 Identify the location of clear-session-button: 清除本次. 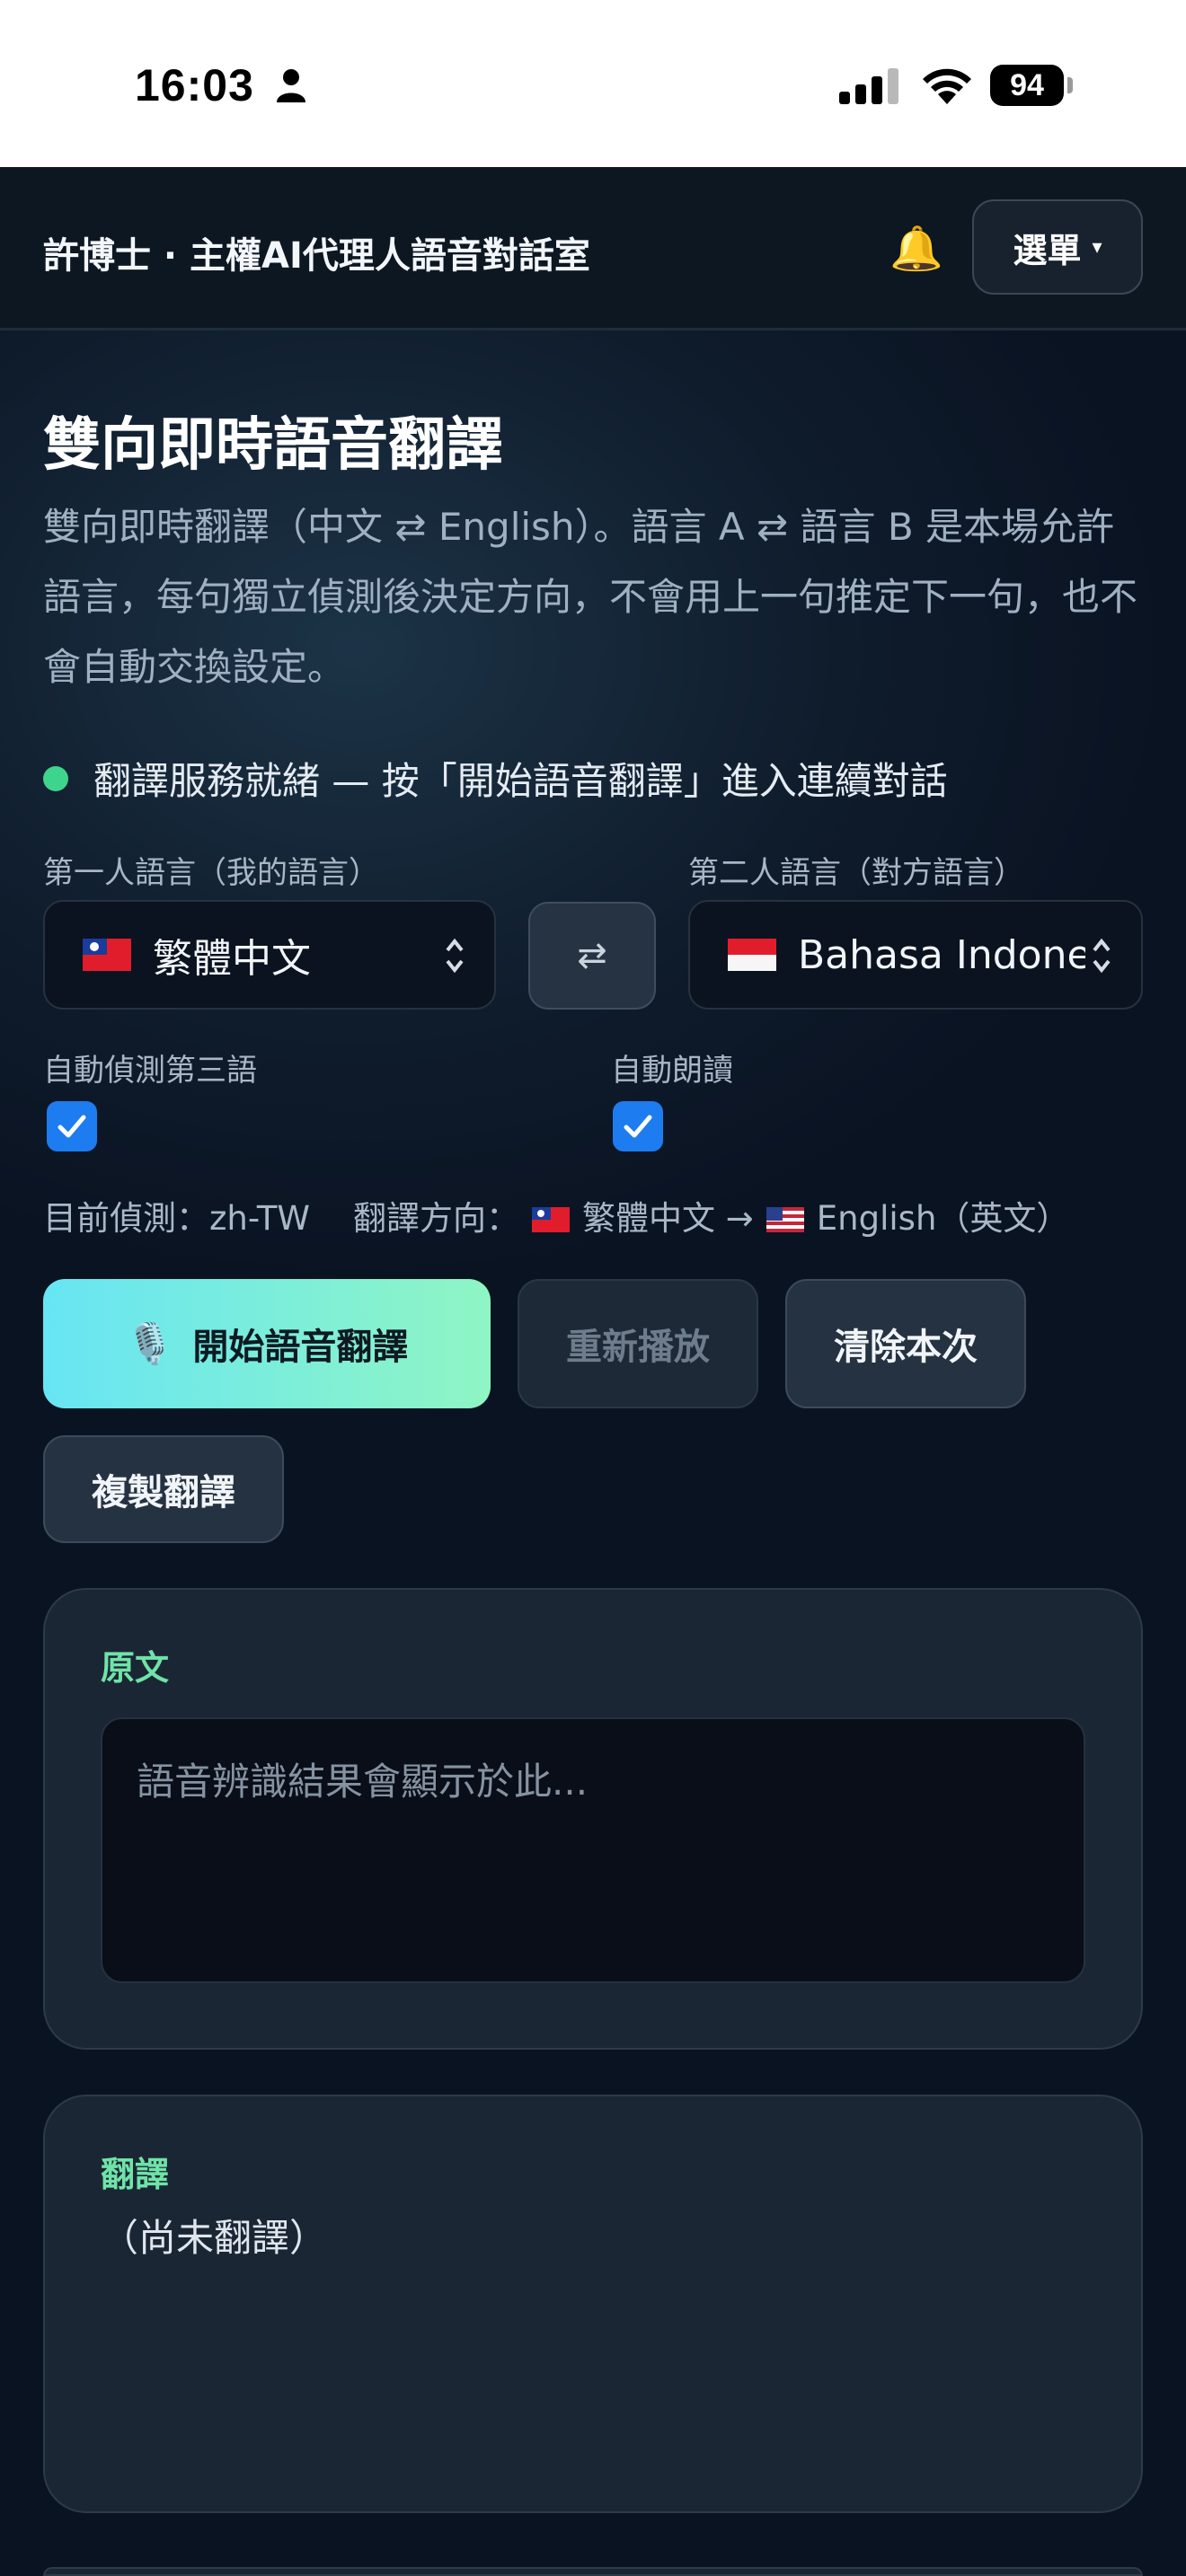
(905, 1343).